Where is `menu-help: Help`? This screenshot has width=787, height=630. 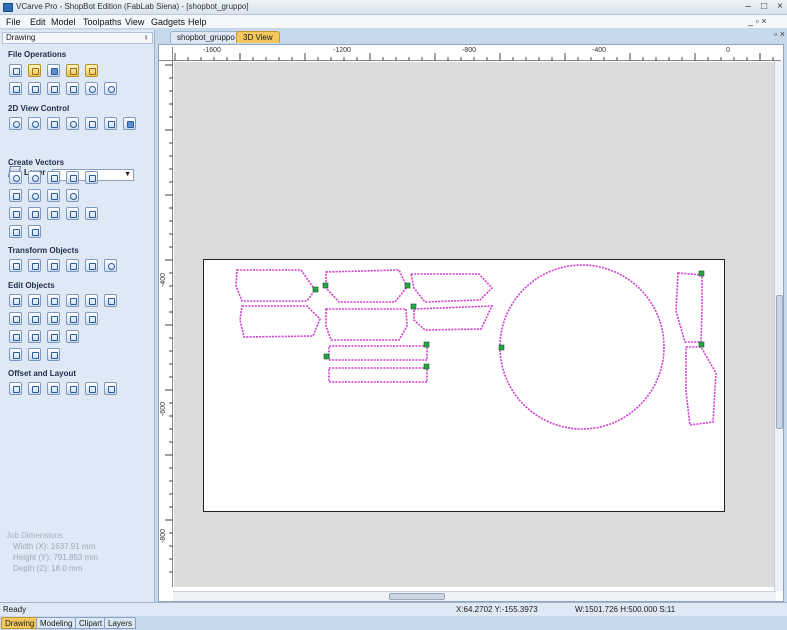 menu-help: Help is located at coordinates (197, 22).